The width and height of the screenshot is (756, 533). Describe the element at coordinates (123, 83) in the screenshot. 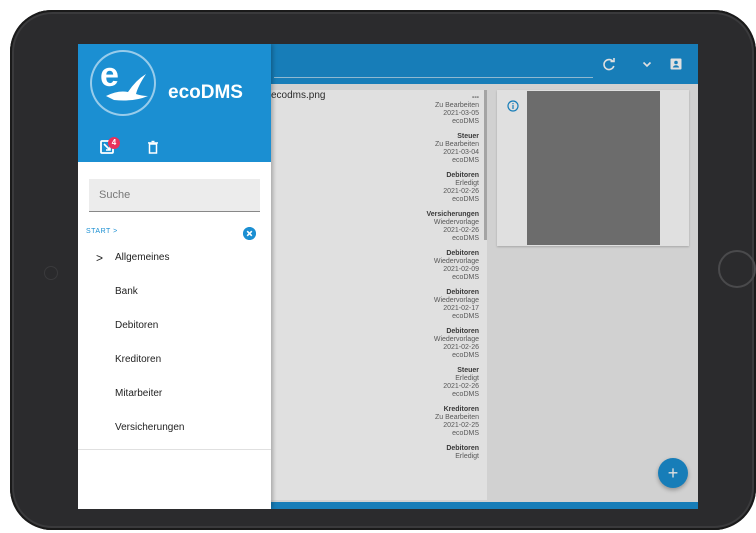

I see `ecodms-logo: e` at that location.